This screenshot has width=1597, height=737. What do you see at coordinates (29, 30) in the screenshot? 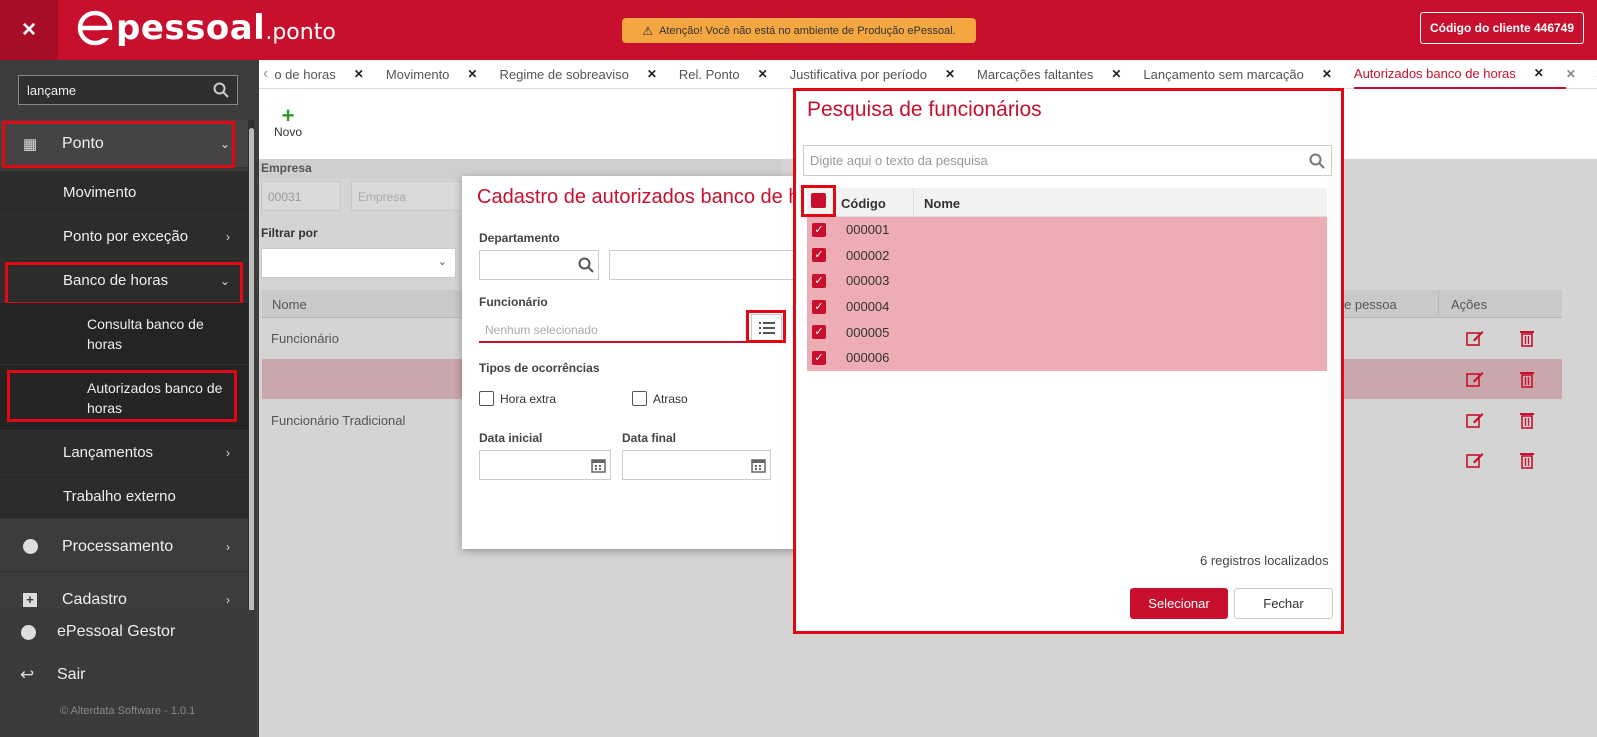
I see `close-menu-button: ×` at bounding box center [29, 30].